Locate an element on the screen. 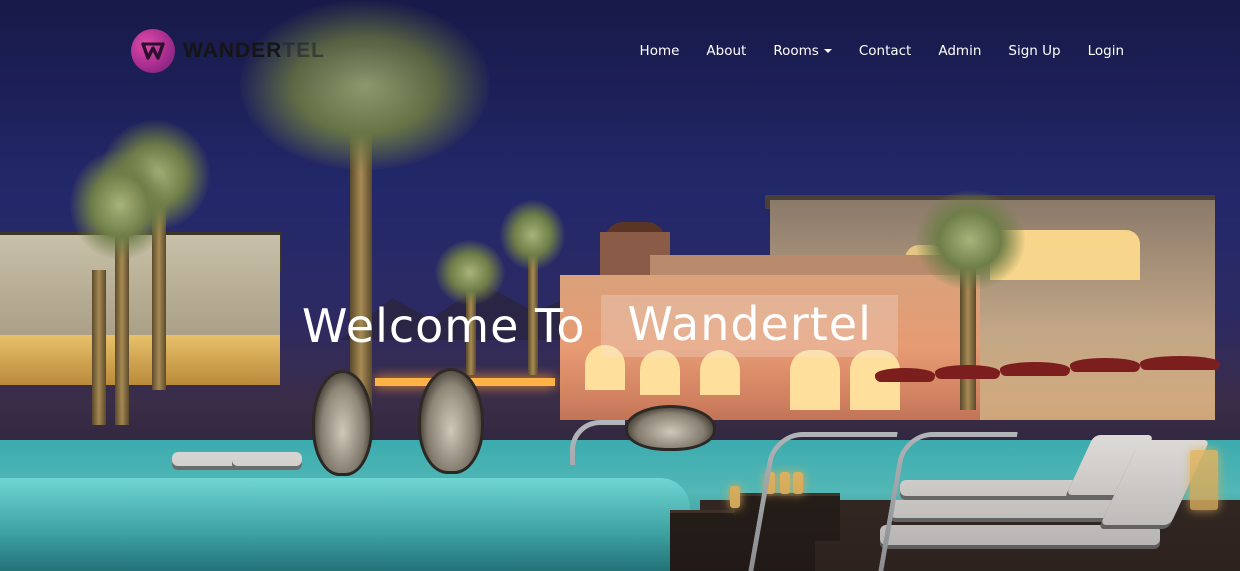  nav-item-about: About is located at coordinates (726, 49).